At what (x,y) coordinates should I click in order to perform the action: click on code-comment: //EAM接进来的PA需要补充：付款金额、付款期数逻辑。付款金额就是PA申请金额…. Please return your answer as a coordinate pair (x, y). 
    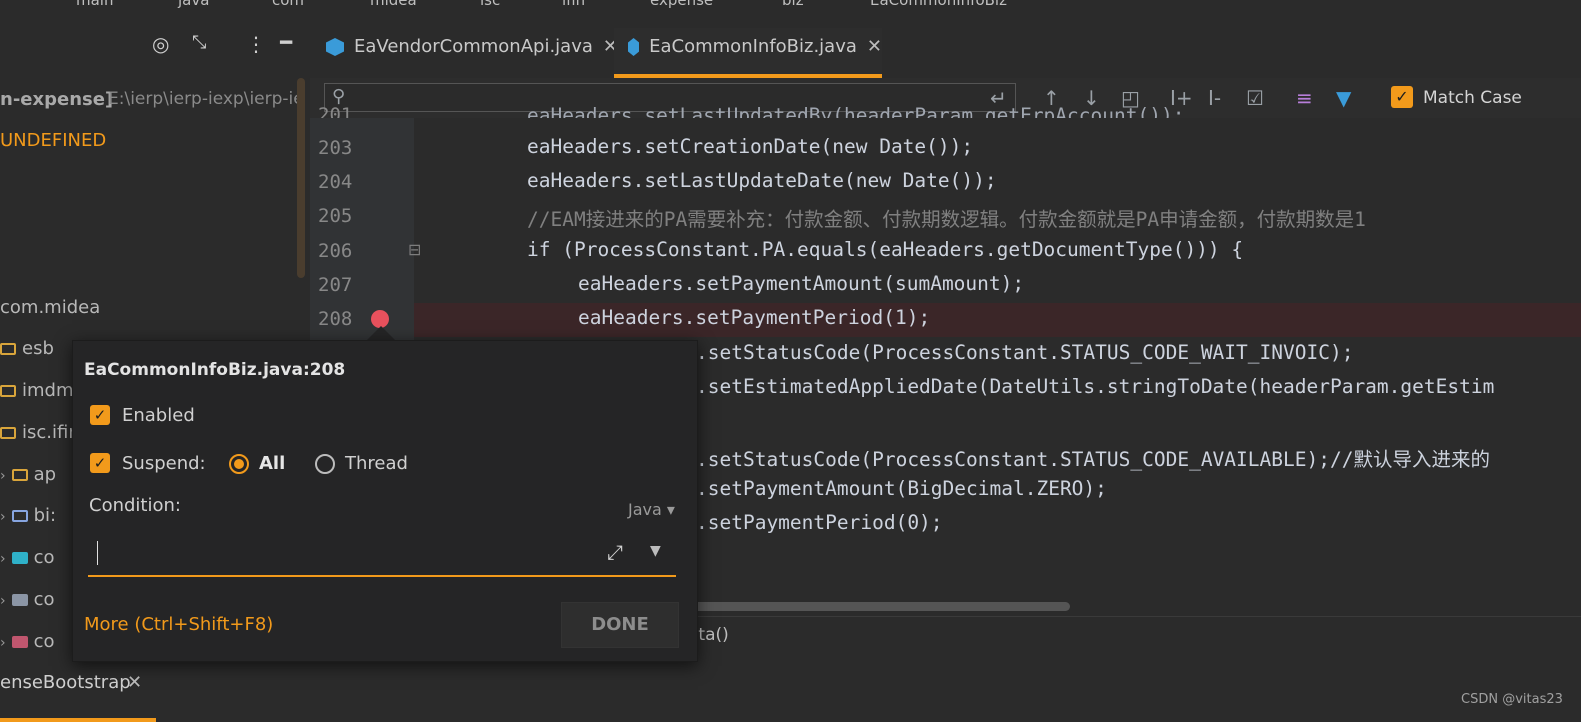
    Looking at the image, I should click on (946, 217).